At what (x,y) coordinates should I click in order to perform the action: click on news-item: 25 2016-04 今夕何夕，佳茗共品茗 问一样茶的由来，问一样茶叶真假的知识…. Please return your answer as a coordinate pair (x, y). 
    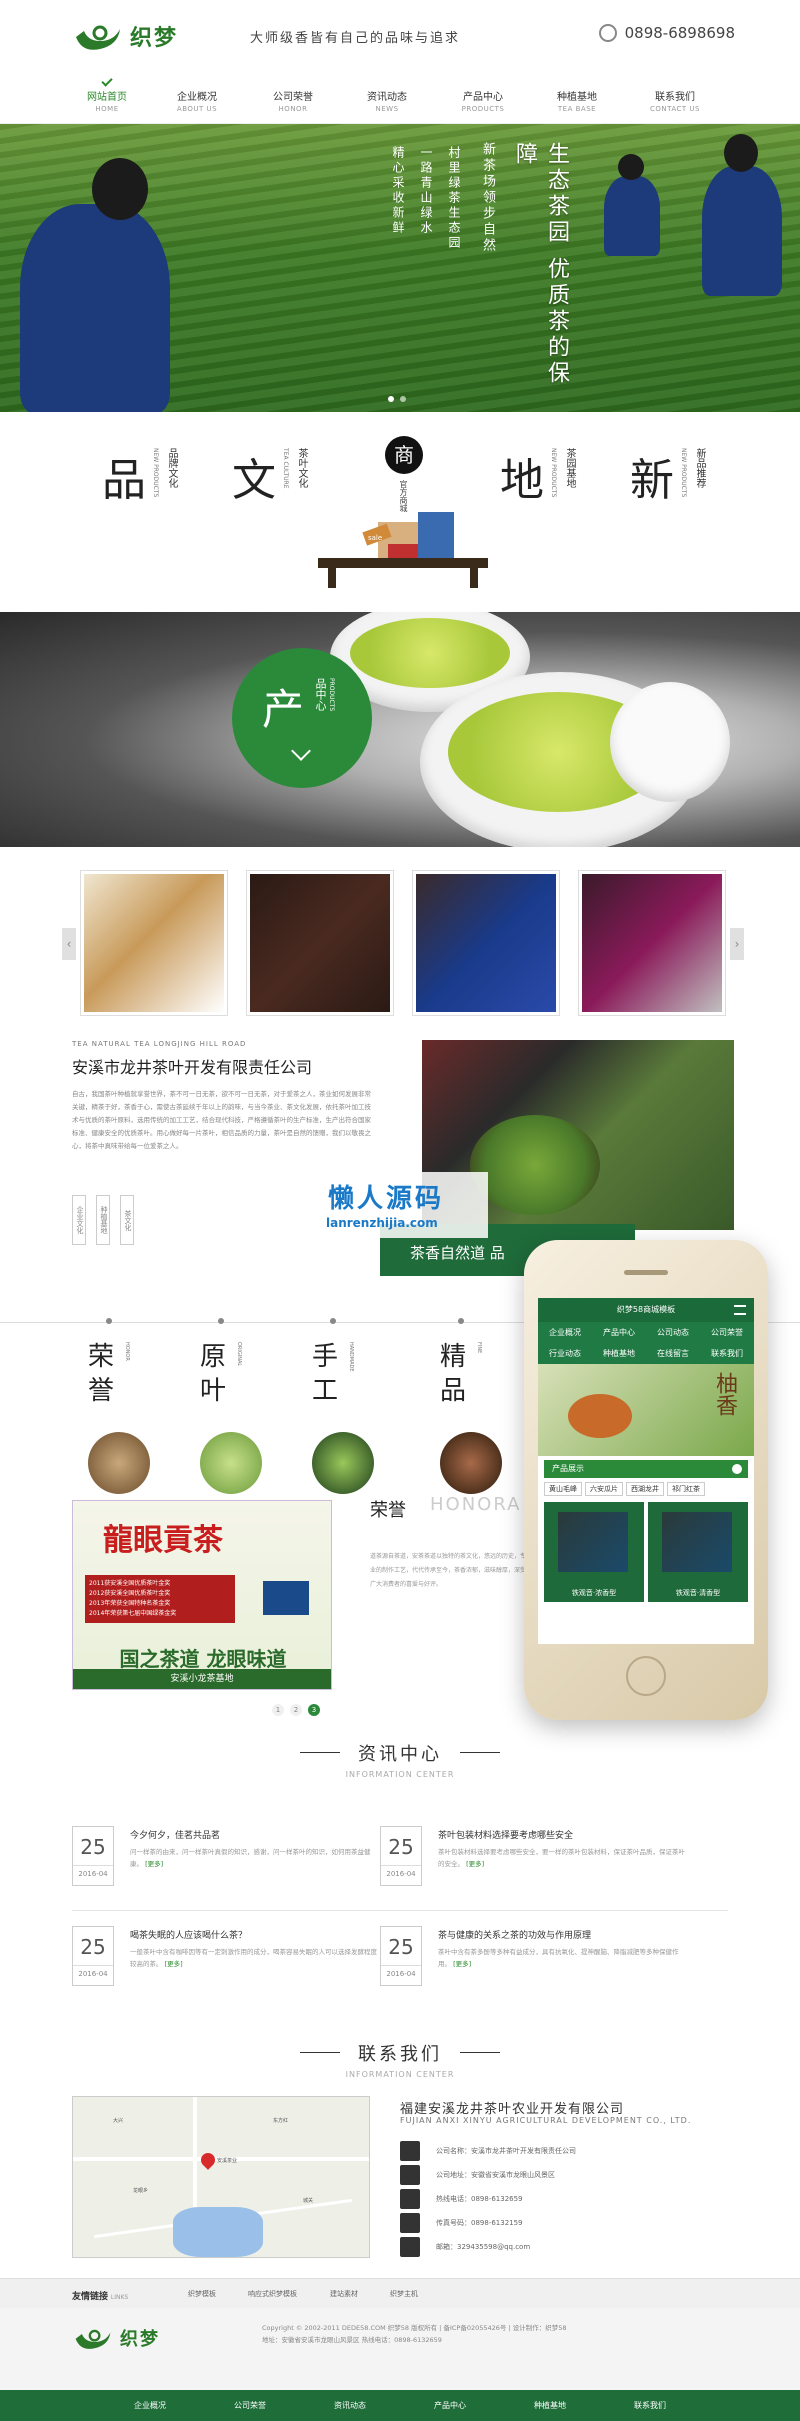
    Looking at the image, I should click on (227, 1861).